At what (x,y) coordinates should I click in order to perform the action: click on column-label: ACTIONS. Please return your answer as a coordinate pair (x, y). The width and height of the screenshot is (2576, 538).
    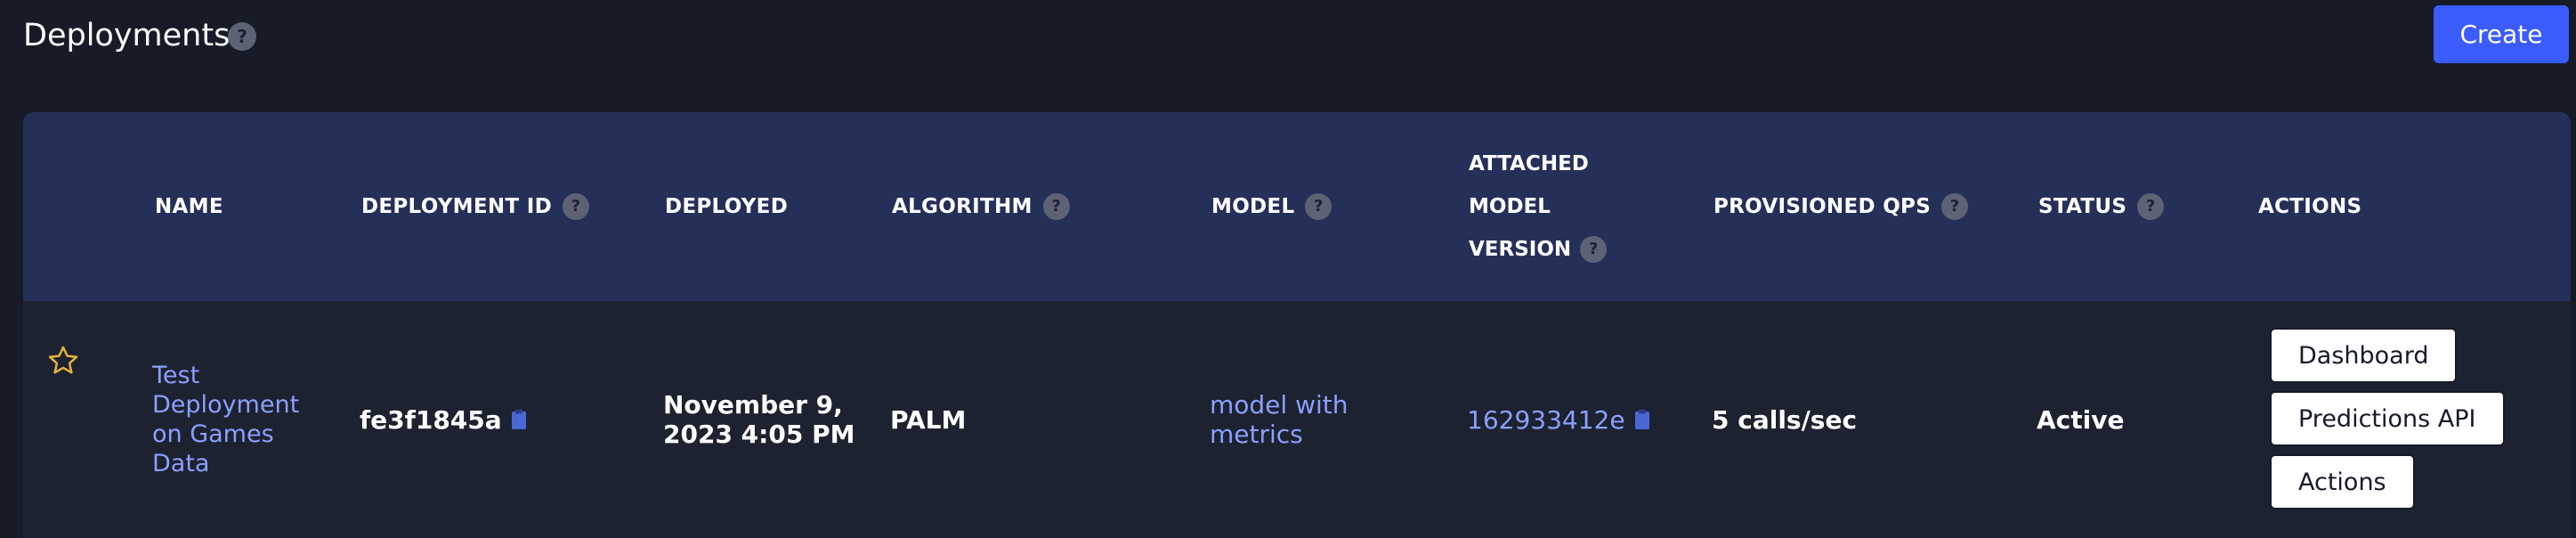
    Looking at the image, I should click on (2310, 206).